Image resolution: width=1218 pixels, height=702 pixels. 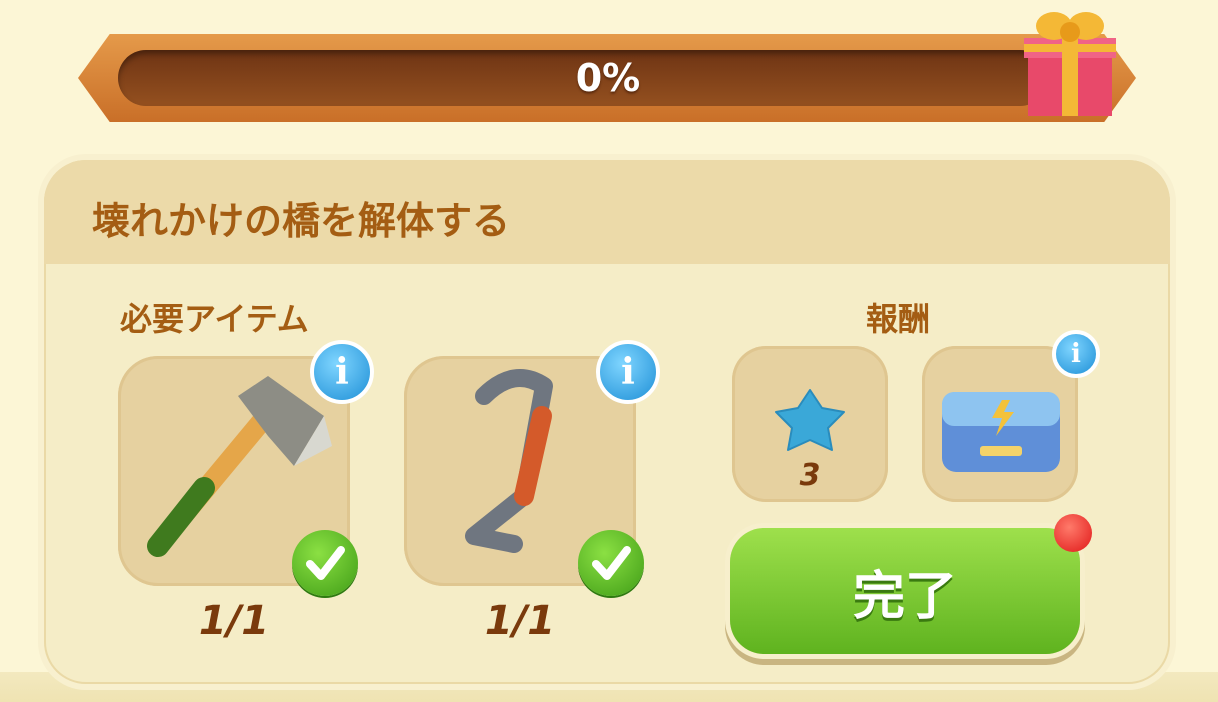 I want to click on item-count-axe: 1/1, so click(x=234, y=621).